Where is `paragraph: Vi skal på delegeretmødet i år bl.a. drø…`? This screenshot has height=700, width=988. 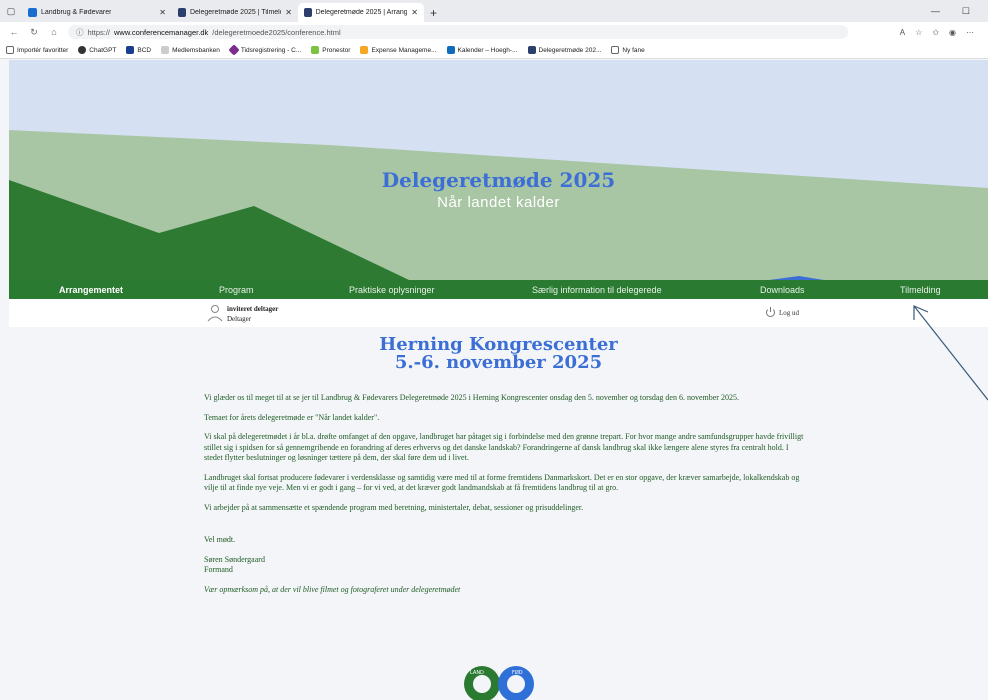
paragraph: Vi skal på delegeretmødet i år bl.a. drø… is located at coordinates (504, 447).